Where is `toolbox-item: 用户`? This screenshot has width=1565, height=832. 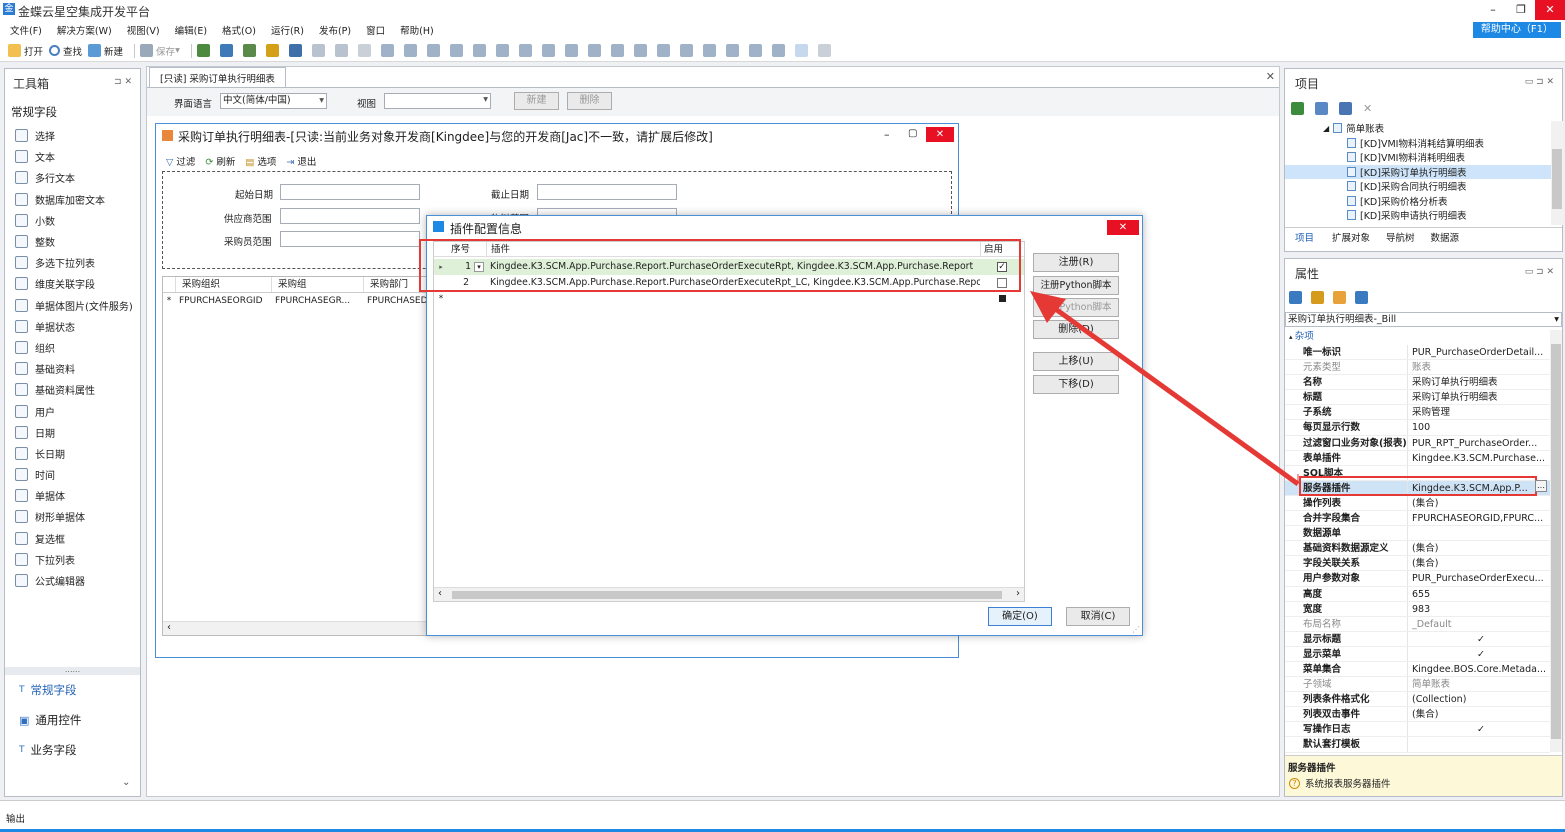 toolbox-item: 用户 is located at coordinates (72, 410).